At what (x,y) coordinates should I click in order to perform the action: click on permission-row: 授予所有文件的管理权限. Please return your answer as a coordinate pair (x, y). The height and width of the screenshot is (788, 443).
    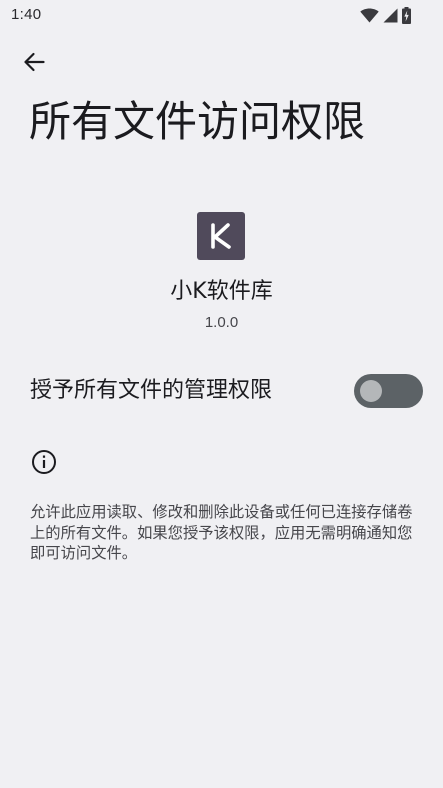
    Looking at the image, I should click on (221, 391).